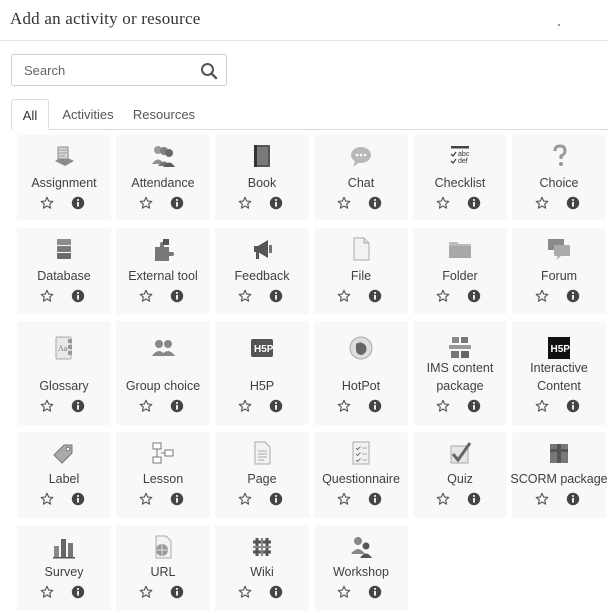  What do you see at coordinates (463, 161) in the screenshot?
I see `checklist-icon-text-2: def` at bounding box center [463, 161].